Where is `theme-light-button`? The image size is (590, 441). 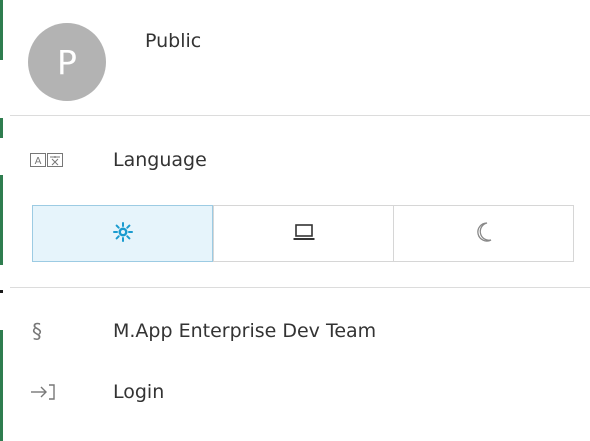 theme-light-button is located at coordinates (122, 233).